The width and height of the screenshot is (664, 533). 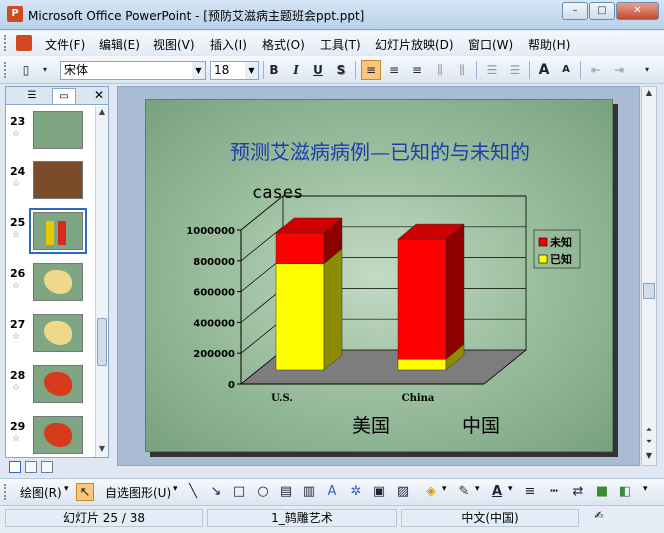 I want to click on line-style-icon: ≡, so click(x=530, y=492).